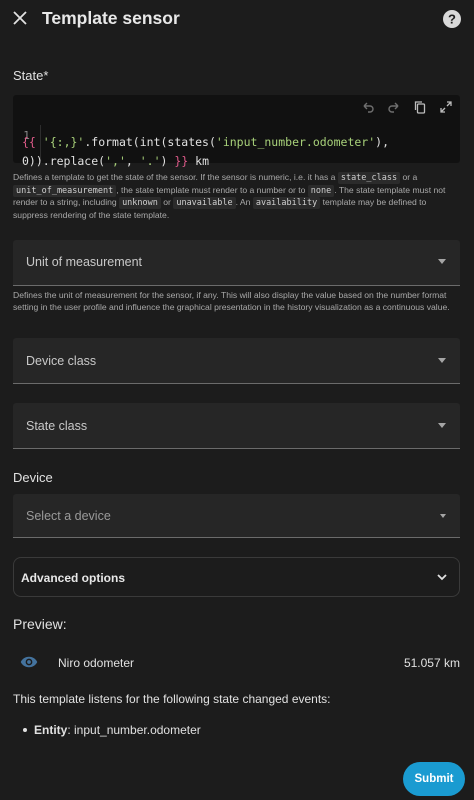 This screenshot has width=474, height=800. I want to click on redo-icon, so click(394, 107).